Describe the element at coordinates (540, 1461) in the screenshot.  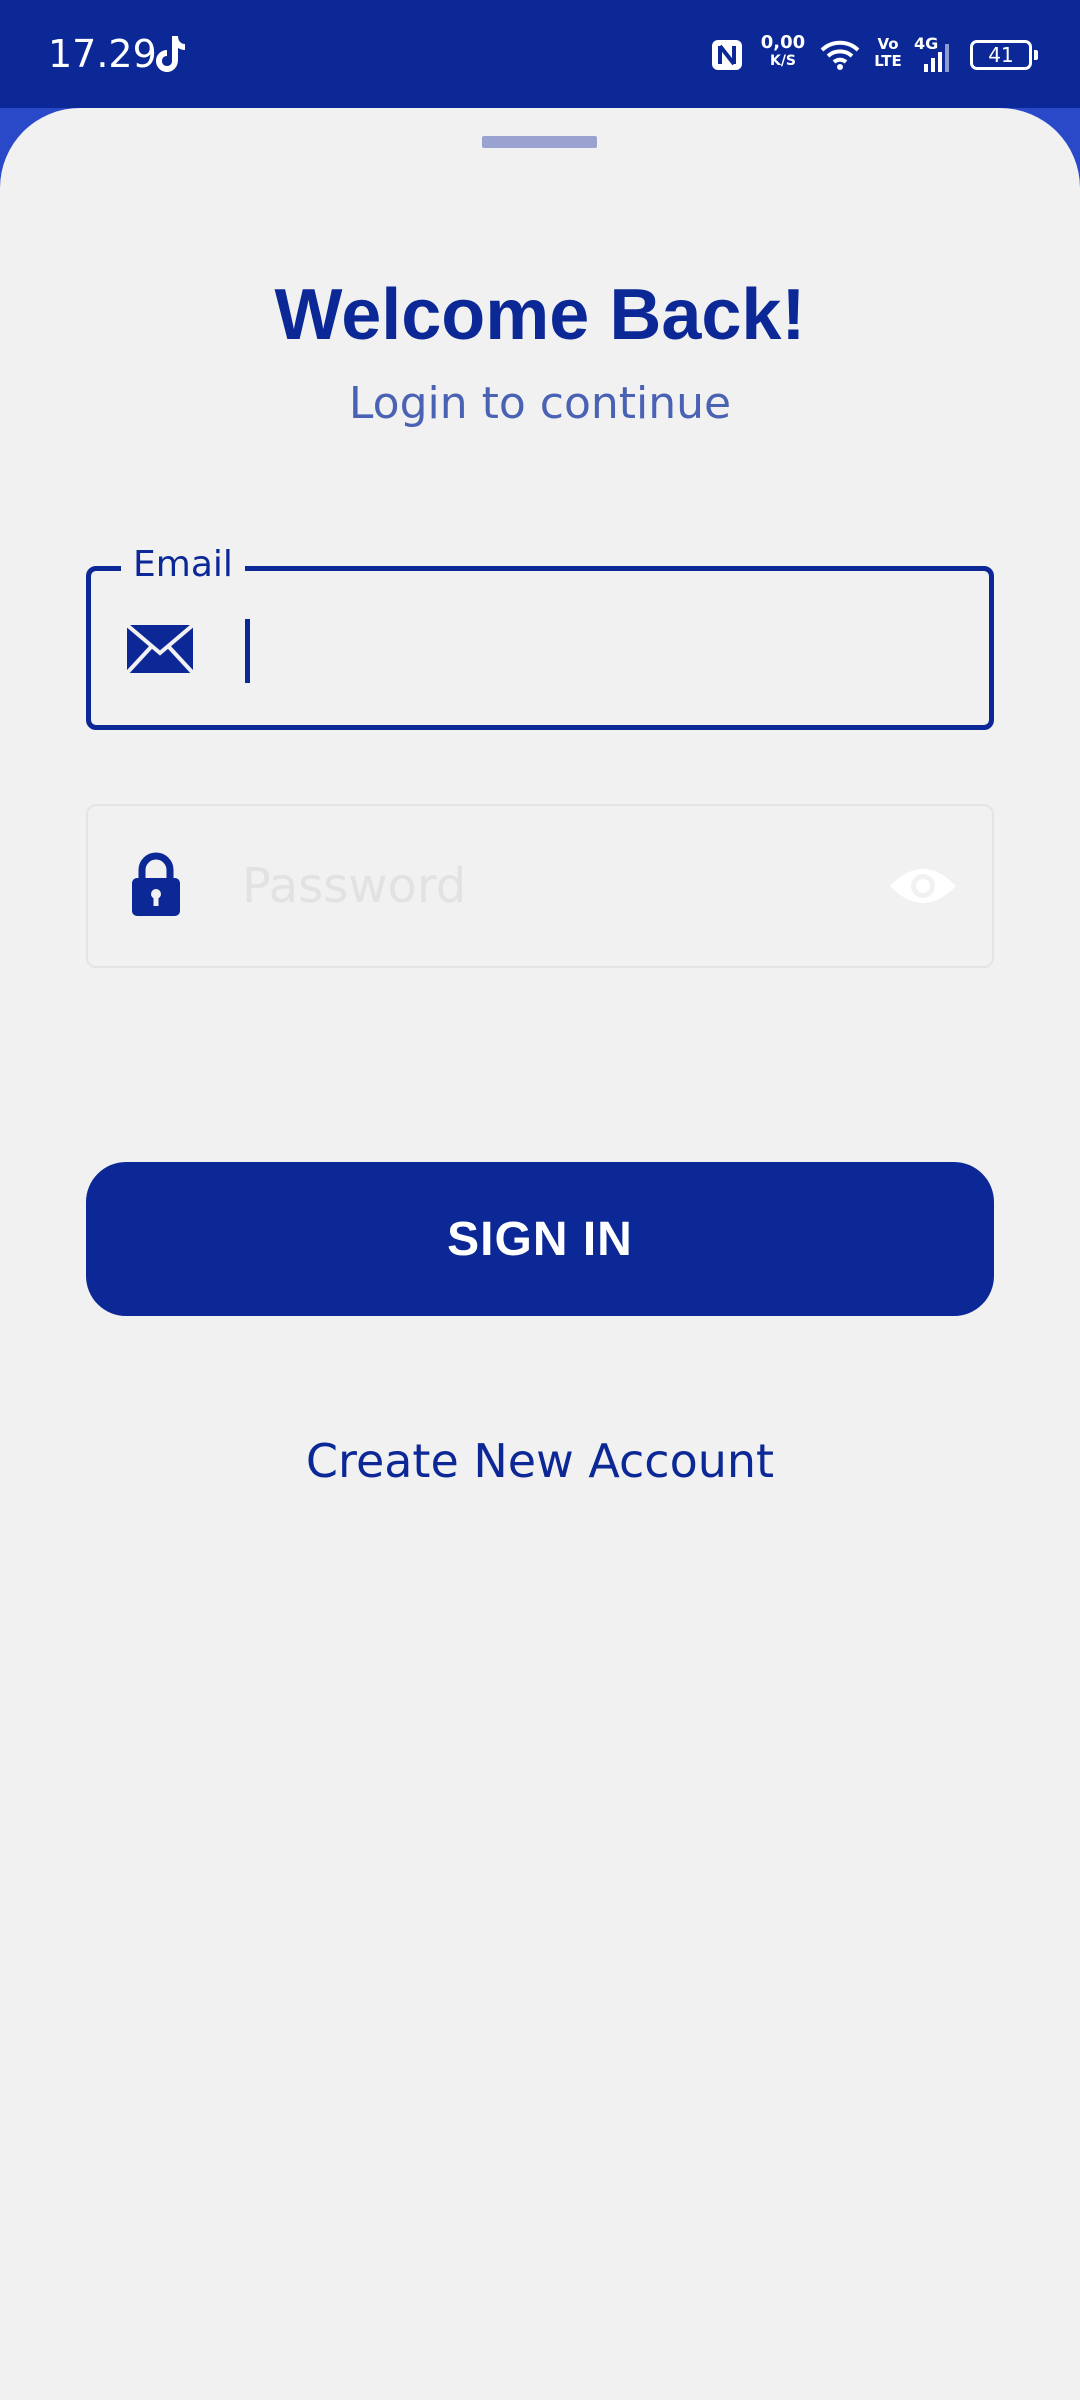
I see `create-account-link: Create New Account` at that location.